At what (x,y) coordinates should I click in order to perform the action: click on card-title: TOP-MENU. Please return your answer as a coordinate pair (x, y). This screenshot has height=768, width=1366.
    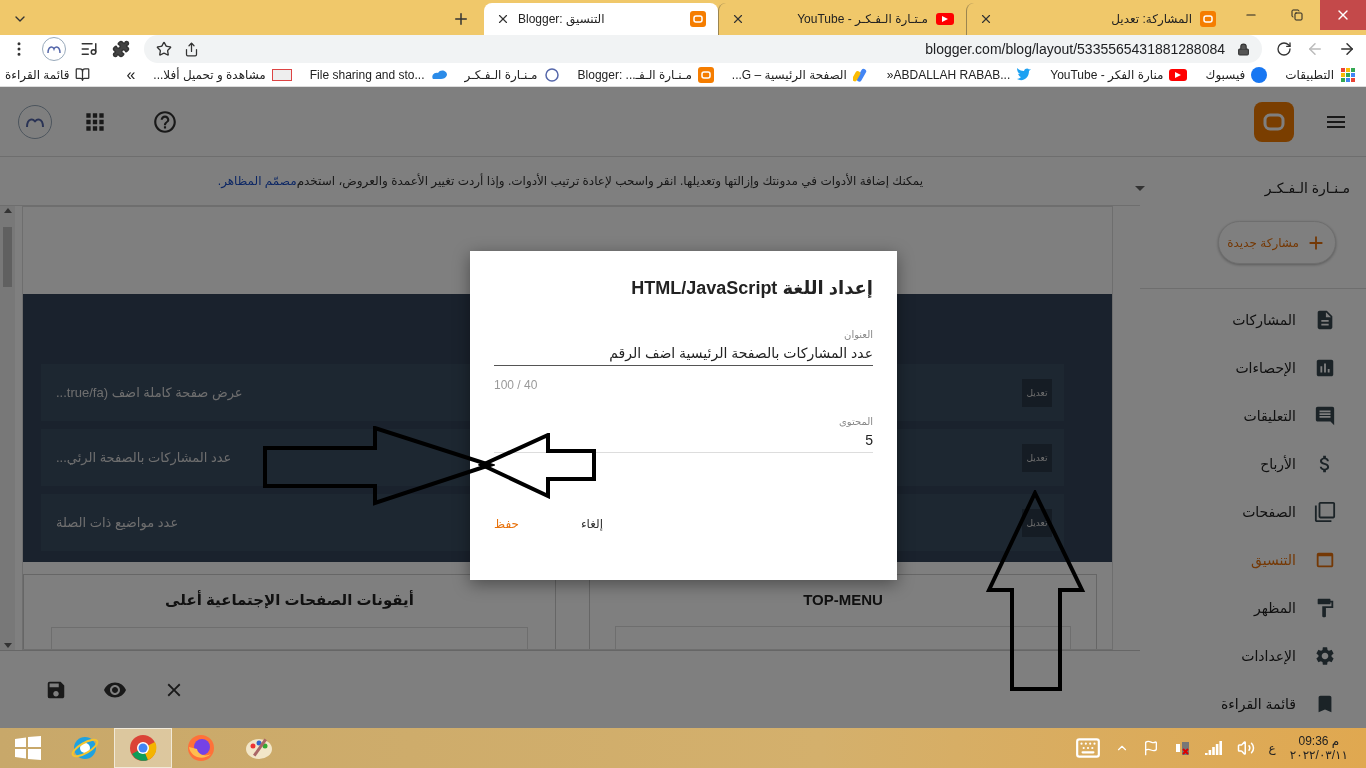
    Looking at the image, I should click on (843, 599).